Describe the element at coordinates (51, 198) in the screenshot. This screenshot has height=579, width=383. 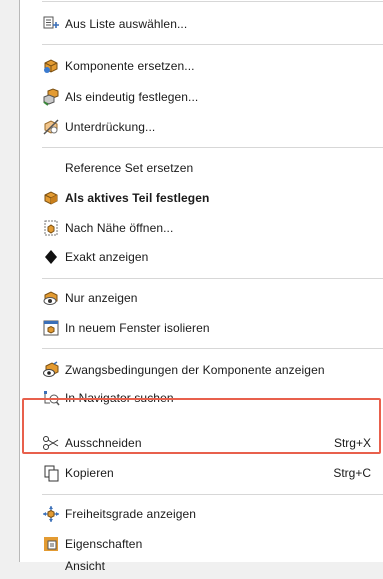
I see `make-work-part-icon` at that location.